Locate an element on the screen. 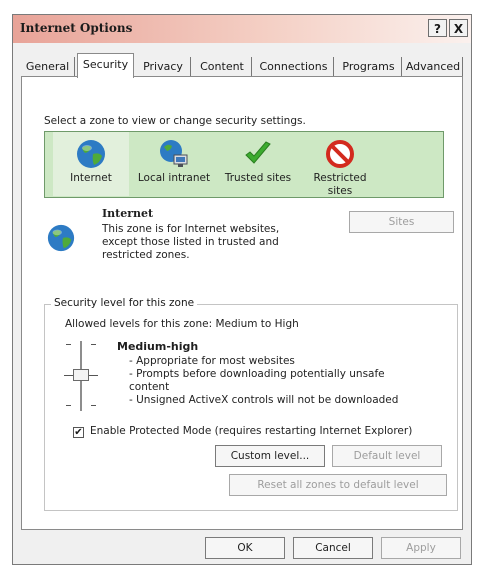 The width and height of the screenshot is (478, 568). tab-advanced: Advanced is located at coordinates (433, 67).